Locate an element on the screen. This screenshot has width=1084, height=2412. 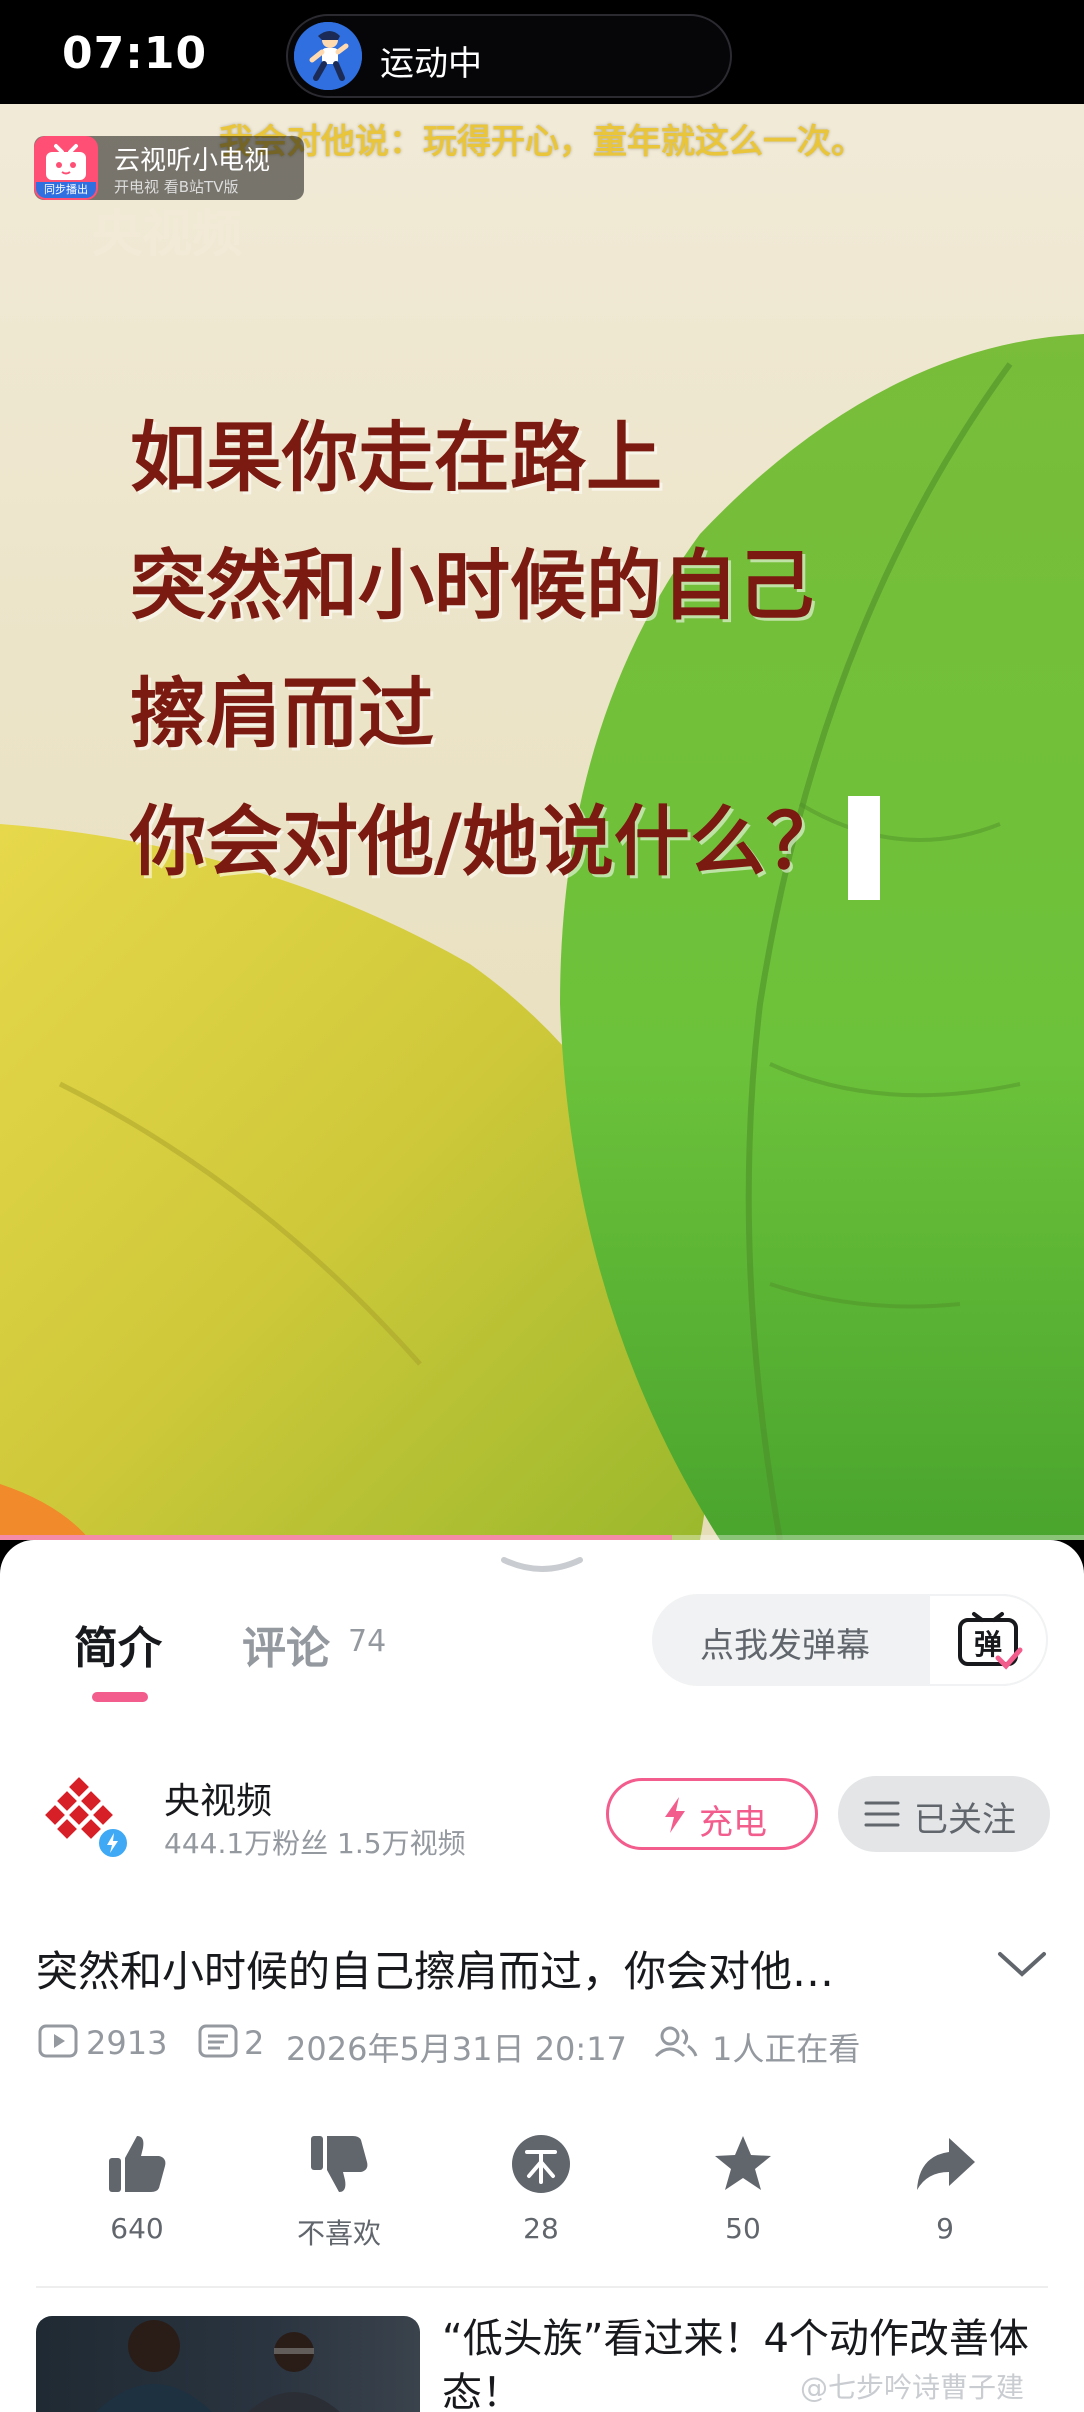
play-count-icon is located at coordinates (58, 2041).